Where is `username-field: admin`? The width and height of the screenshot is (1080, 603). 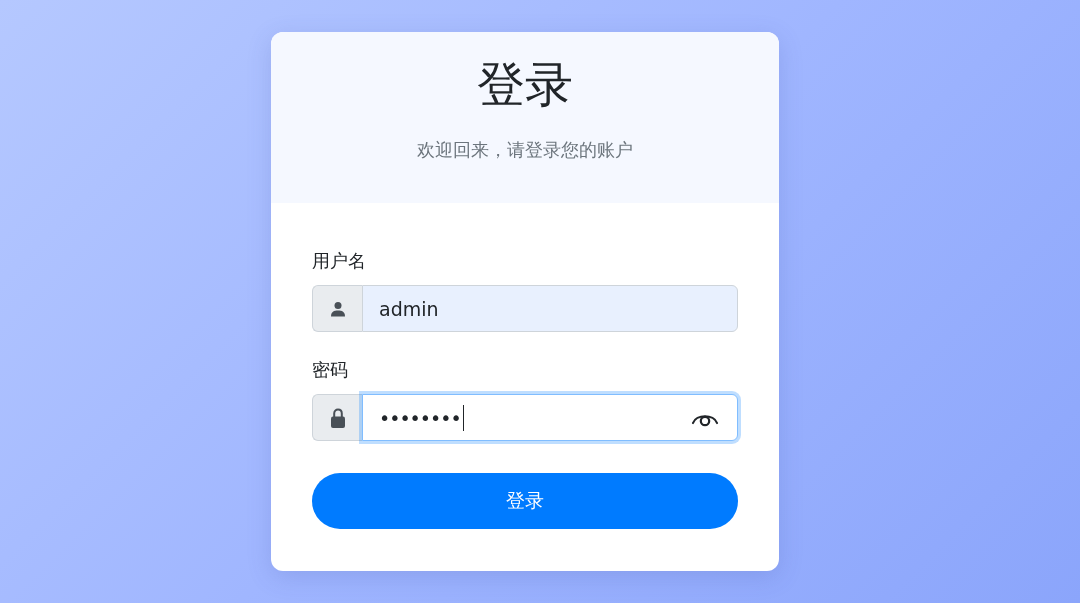
username-field: admin is located at coordinates (550, 308).